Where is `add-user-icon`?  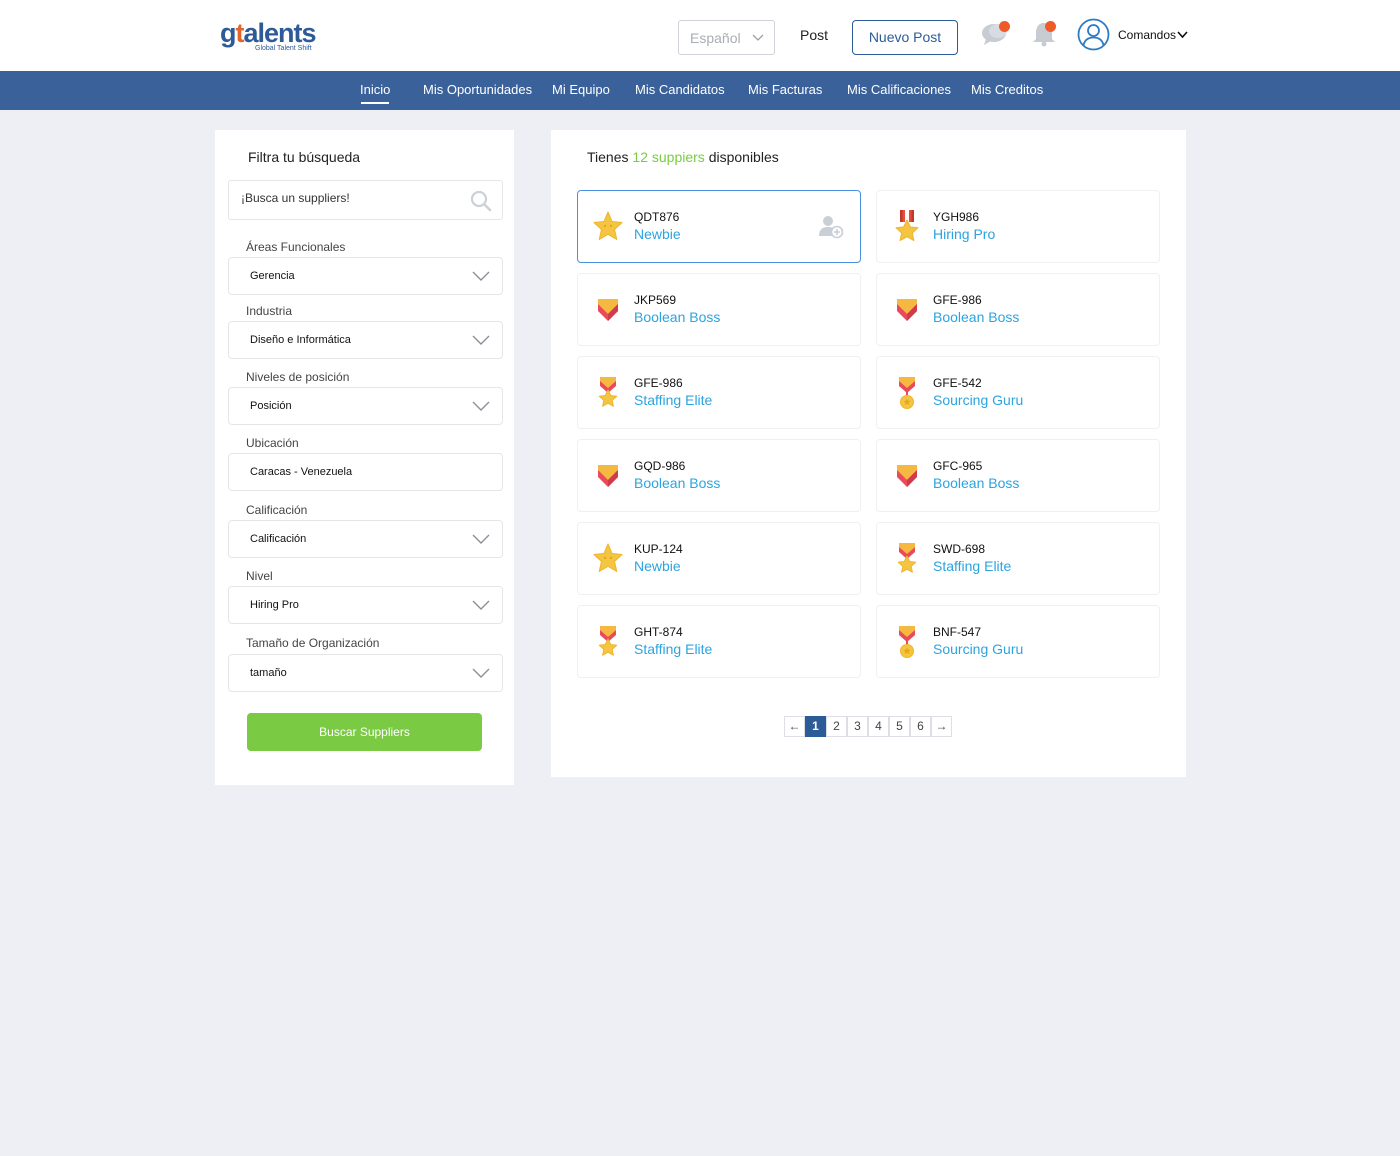 add-user-icon is located at coordinates (831, 228).